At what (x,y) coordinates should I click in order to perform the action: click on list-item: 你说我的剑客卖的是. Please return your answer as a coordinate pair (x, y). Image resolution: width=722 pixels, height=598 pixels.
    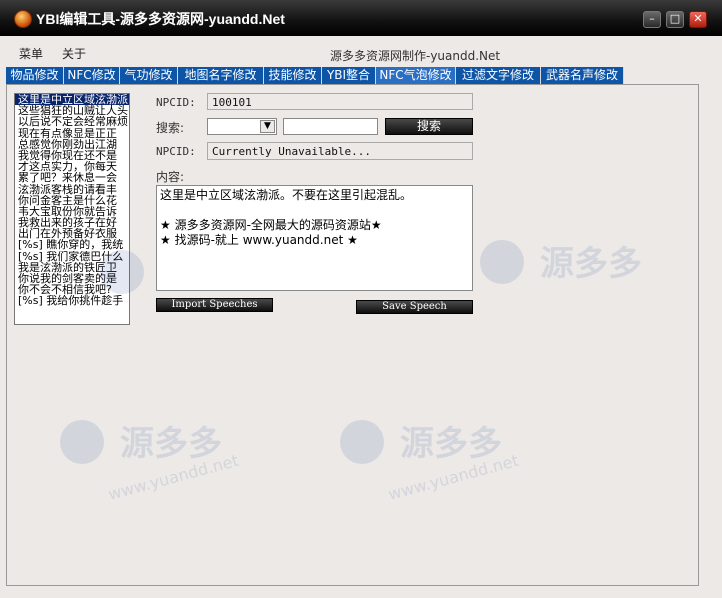
    Looking at the image, I should click on (72, 278).